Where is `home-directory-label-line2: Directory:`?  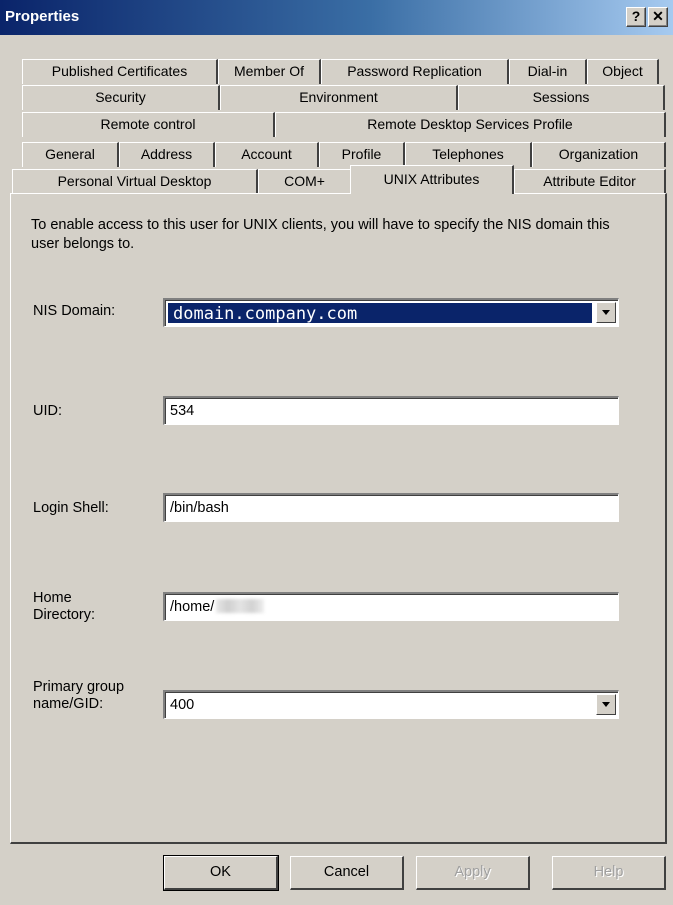 home-directory-label-line2: Directory: is located at coordinates (64, 615).